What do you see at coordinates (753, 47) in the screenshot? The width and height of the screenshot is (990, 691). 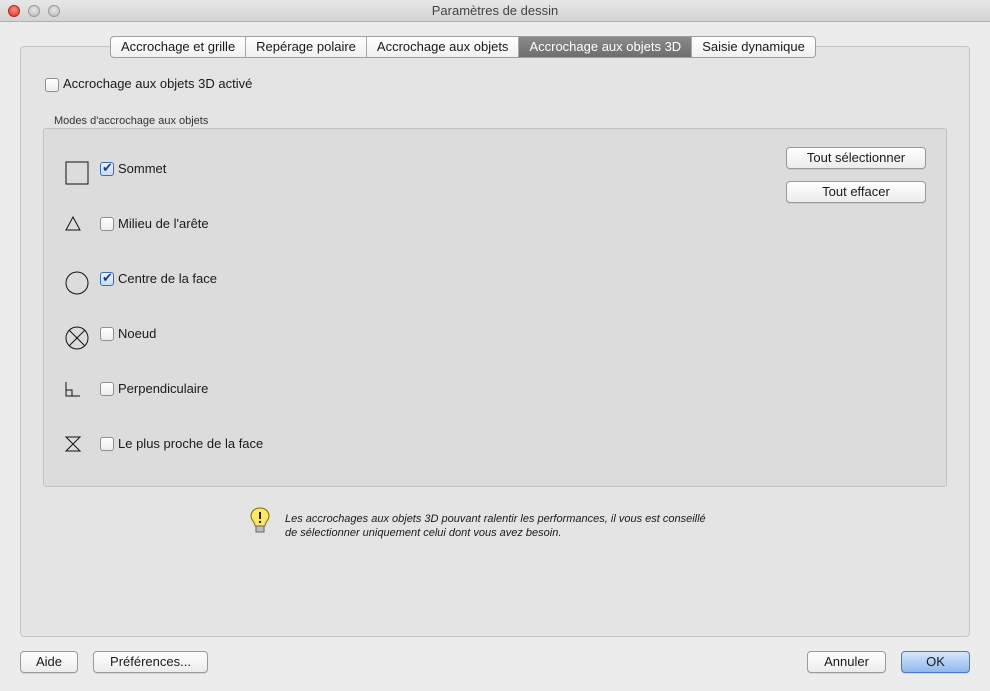 I see `tab-dynamic-input: Saisie dynamique` at bounding box center [753, 47].